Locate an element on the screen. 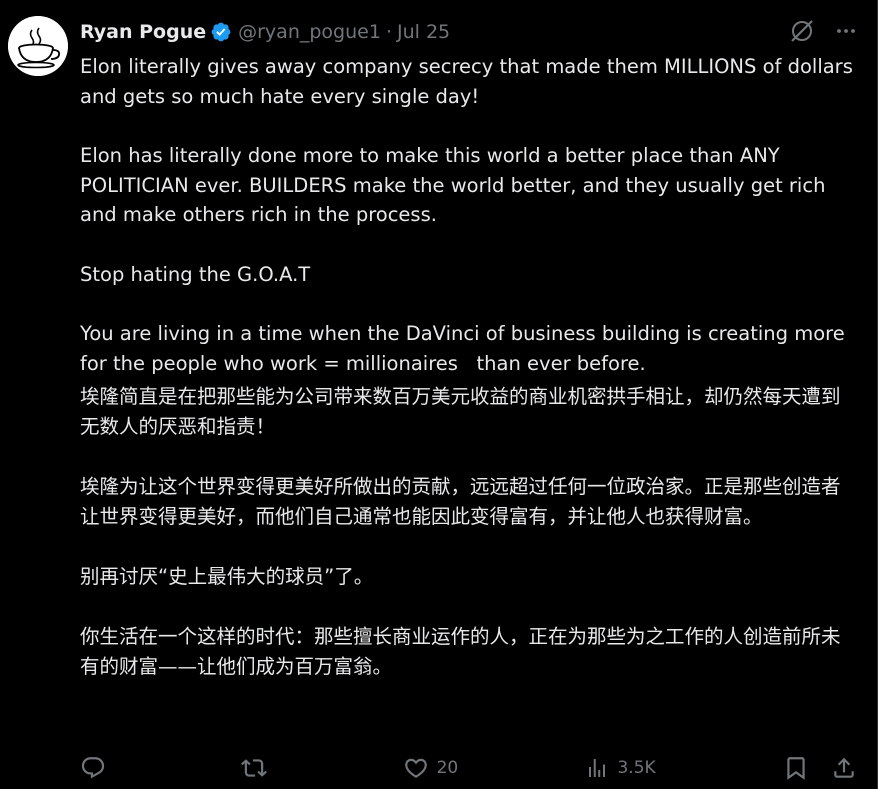 This screenshot has width=878, height=789. reply-icon is located at coordinates (93, 768).